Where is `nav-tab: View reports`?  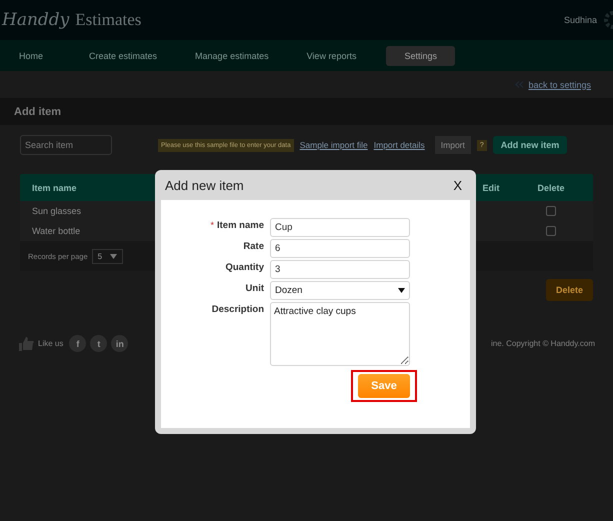 nav-tab: View reports is located at coordinates (331, 55).